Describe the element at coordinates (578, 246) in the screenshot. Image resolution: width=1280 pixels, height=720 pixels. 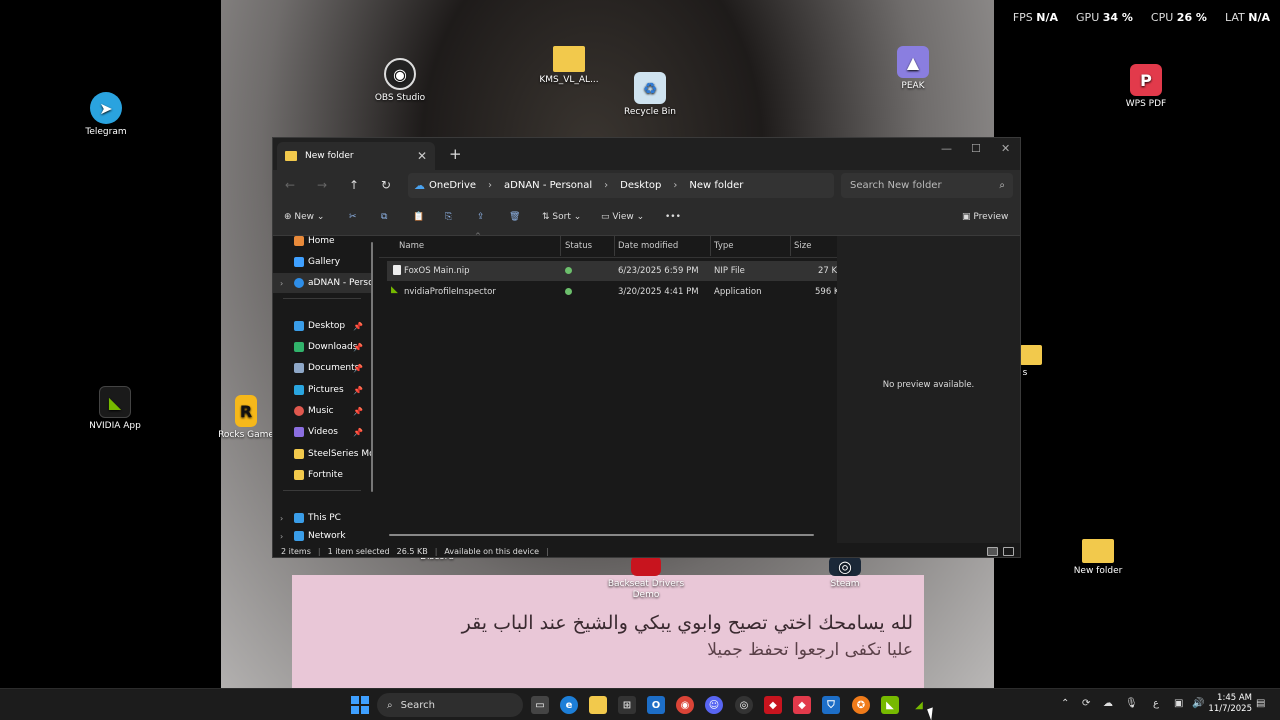
I see `column-header-status: Status` at that location.